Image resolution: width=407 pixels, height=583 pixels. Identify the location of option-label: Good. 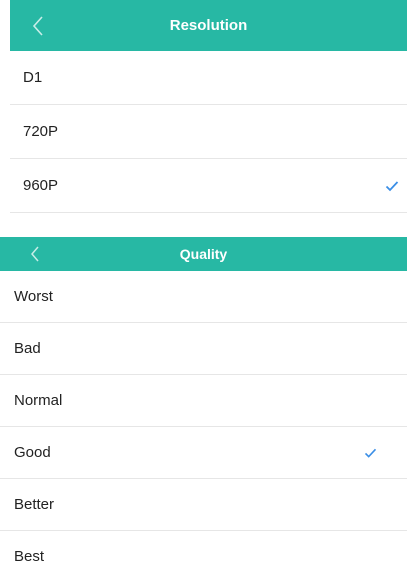
(32, 452).